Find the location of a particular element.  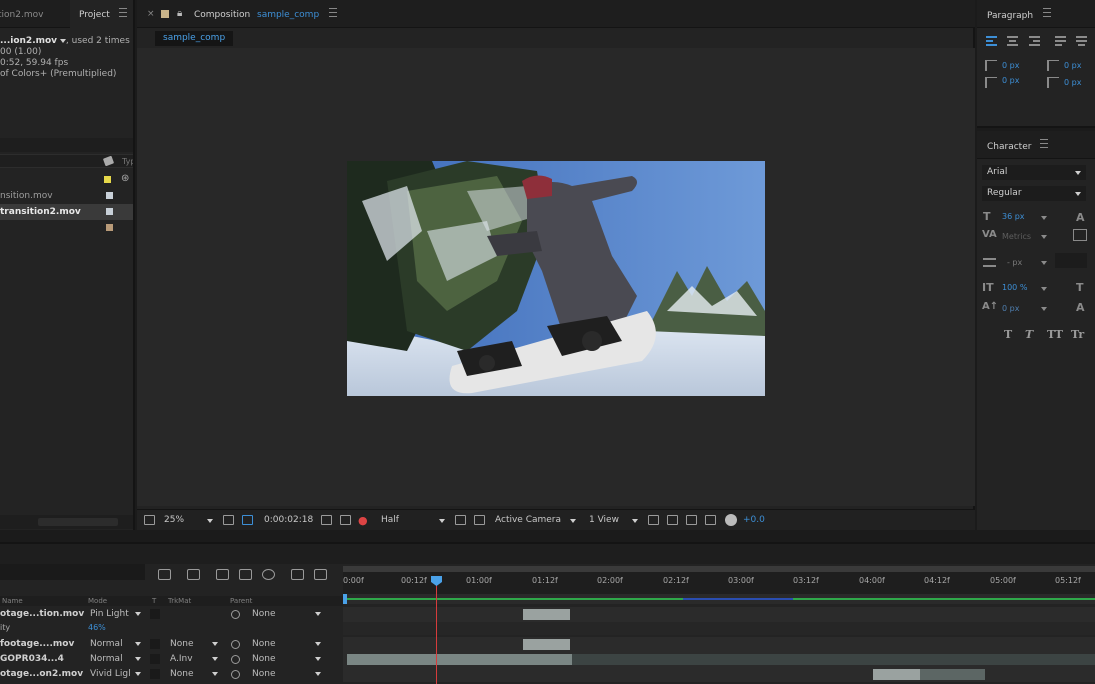

region-of-interest-icon is located at coordinates (247, 520).